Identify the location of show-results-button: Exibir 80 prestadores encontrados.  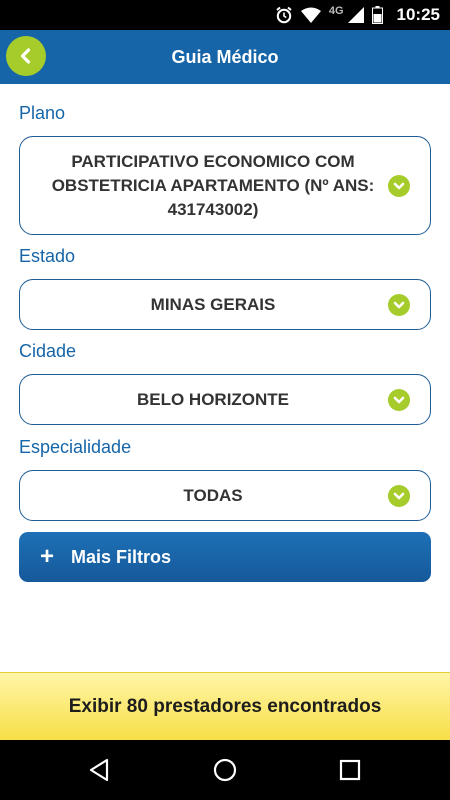
(225, 706).